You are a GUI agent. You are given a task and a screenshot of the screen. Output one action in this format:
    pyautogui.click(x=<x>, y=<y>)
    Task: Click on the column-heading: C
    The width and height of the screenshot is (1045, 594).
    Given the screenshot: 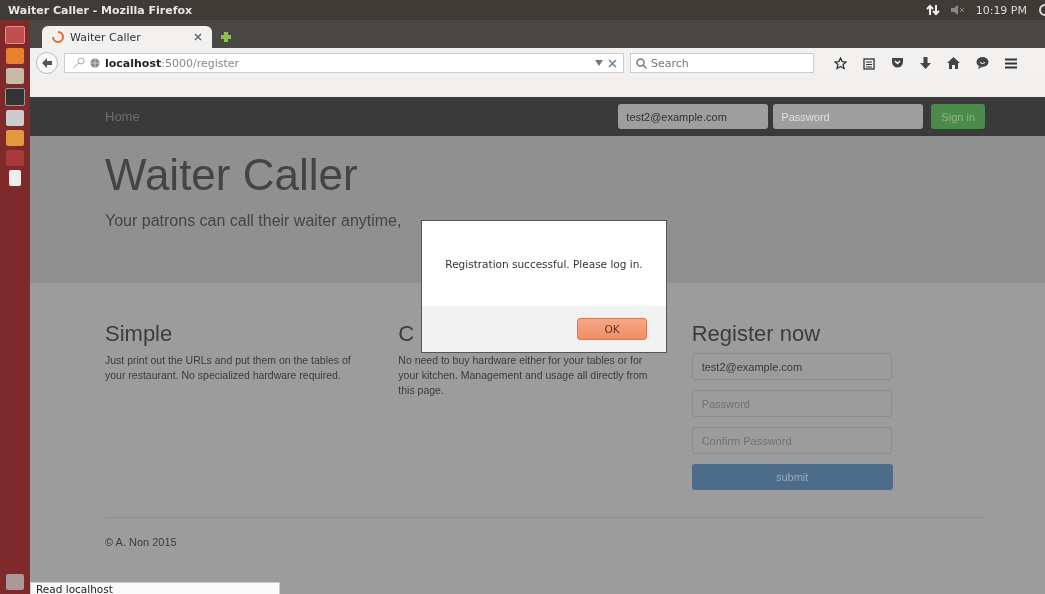 What is the action you would take?
    pyautogui.click(x=406, y=334)
    